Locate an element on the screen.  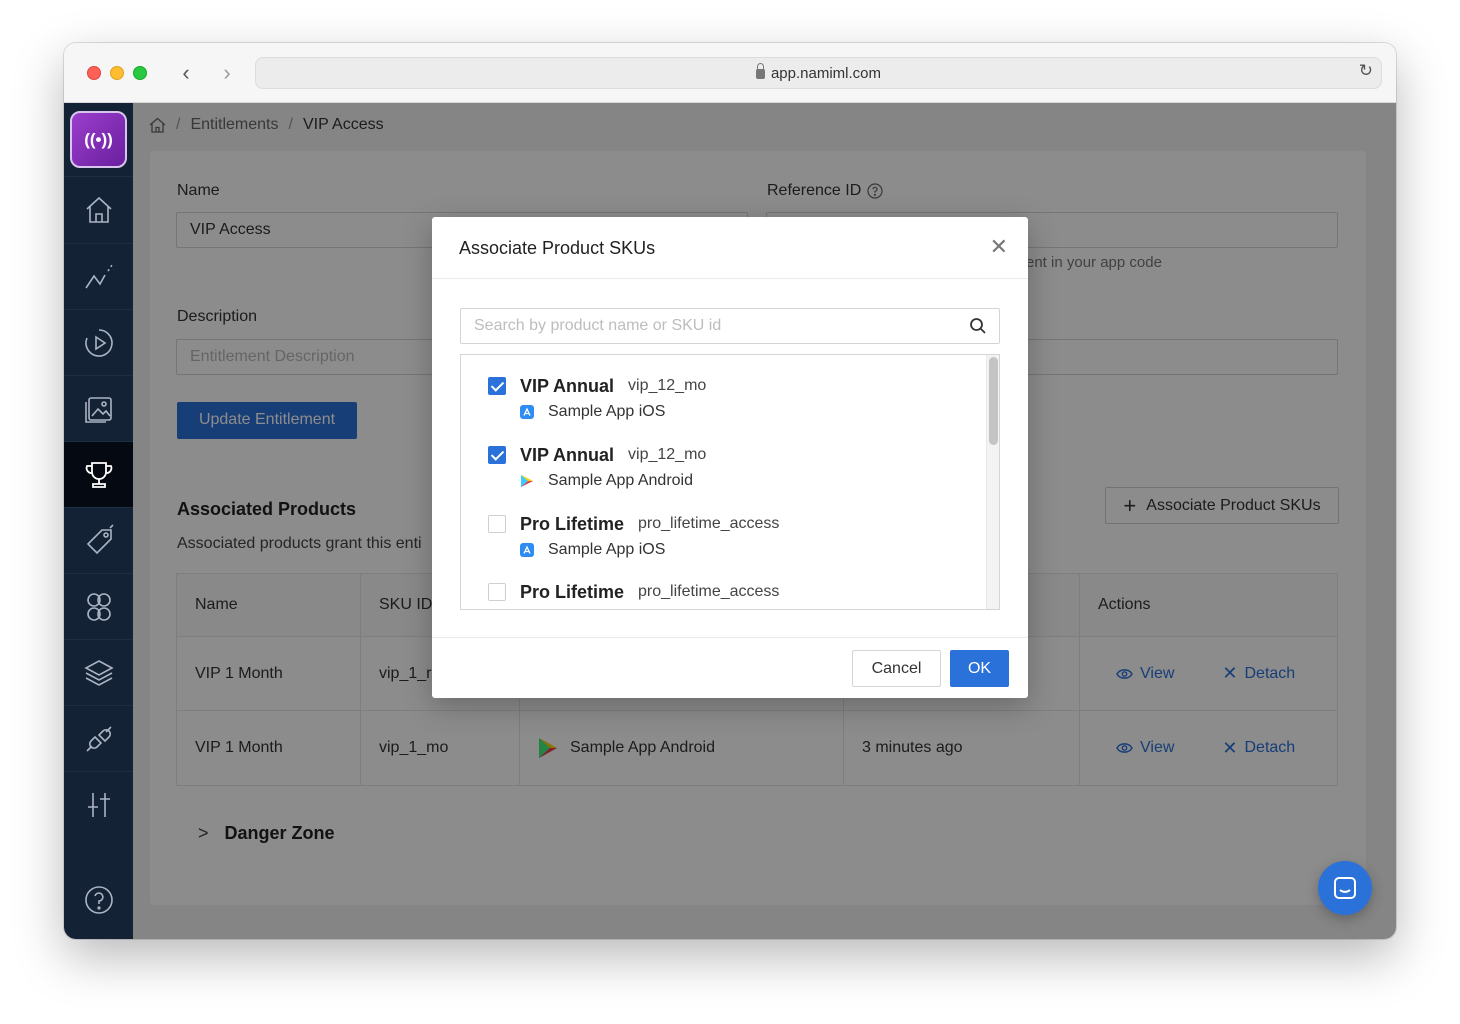
address-bar: app.namiml.com ↻ is located at coordinates (818, 73).